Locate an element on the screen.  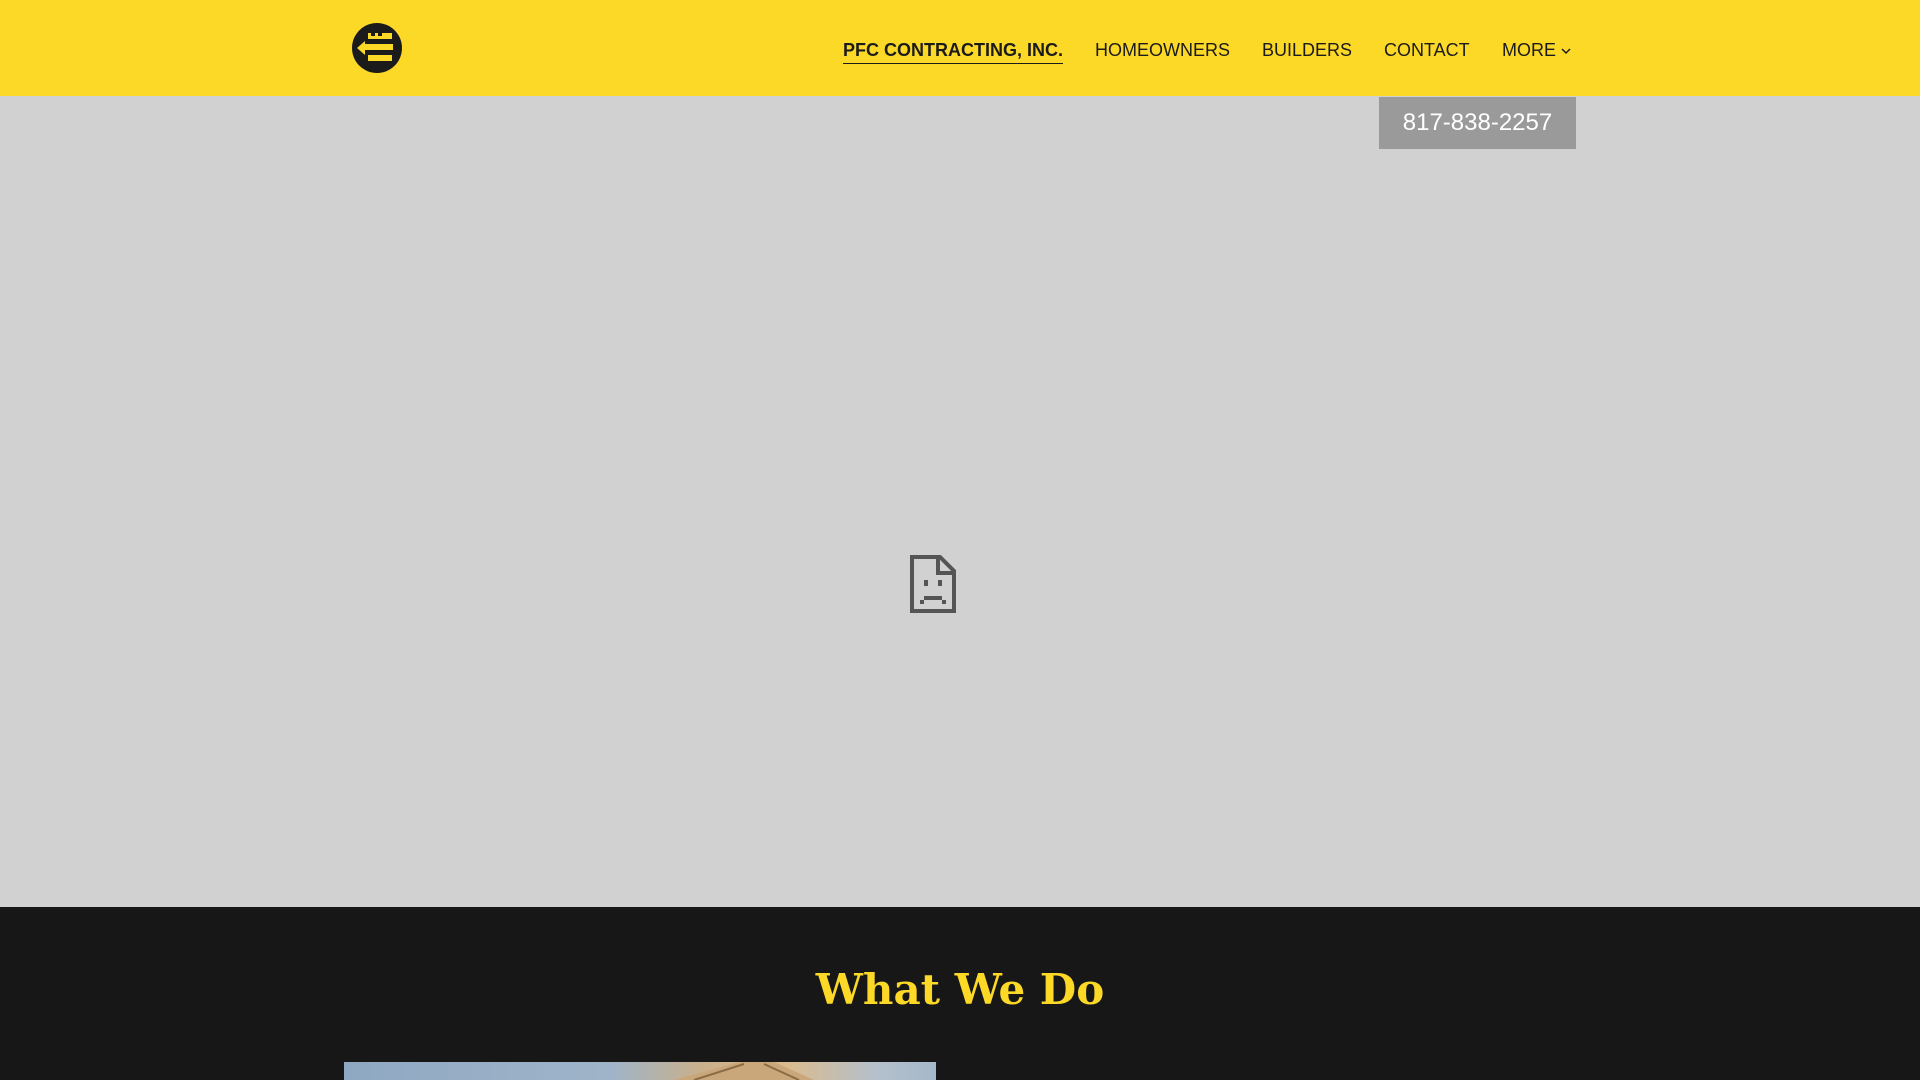
phone-button: 817-838-2257 is located at coordinates (1477, 123).